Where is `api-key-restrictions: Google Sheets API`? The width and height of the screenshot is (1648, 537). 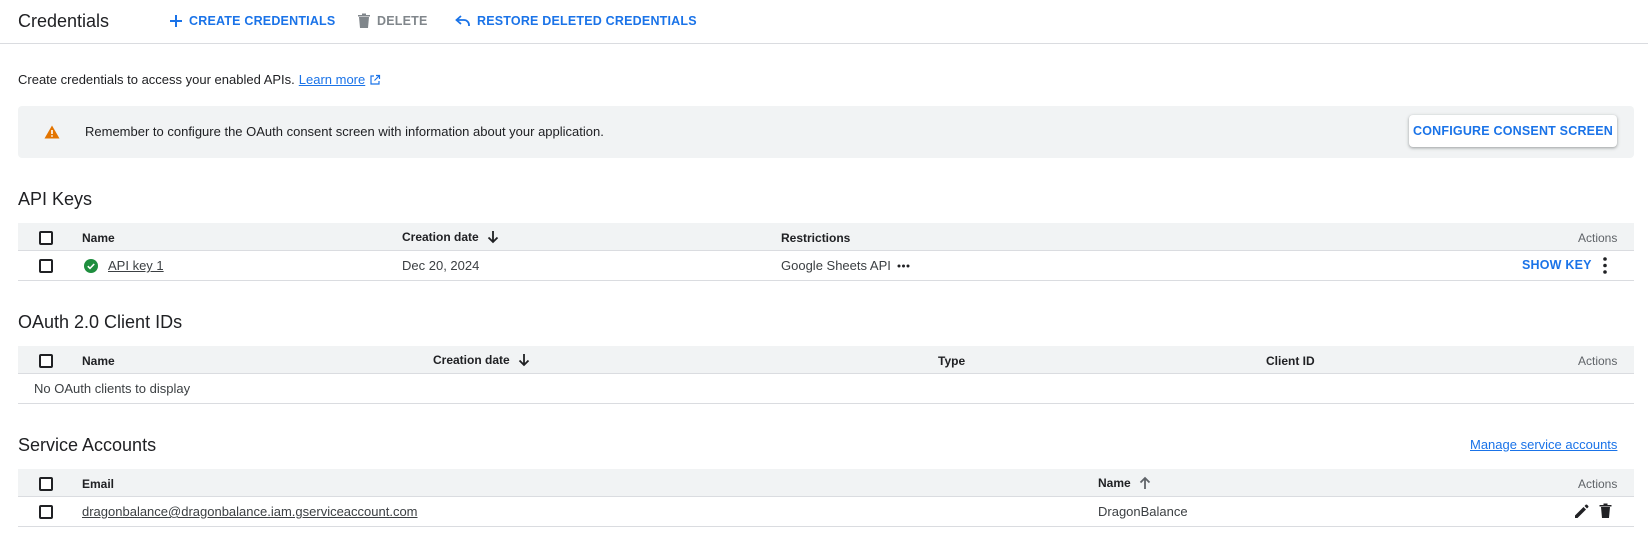 api-key-restrictions: Google Sheets API is located at coordinates (836, 265).